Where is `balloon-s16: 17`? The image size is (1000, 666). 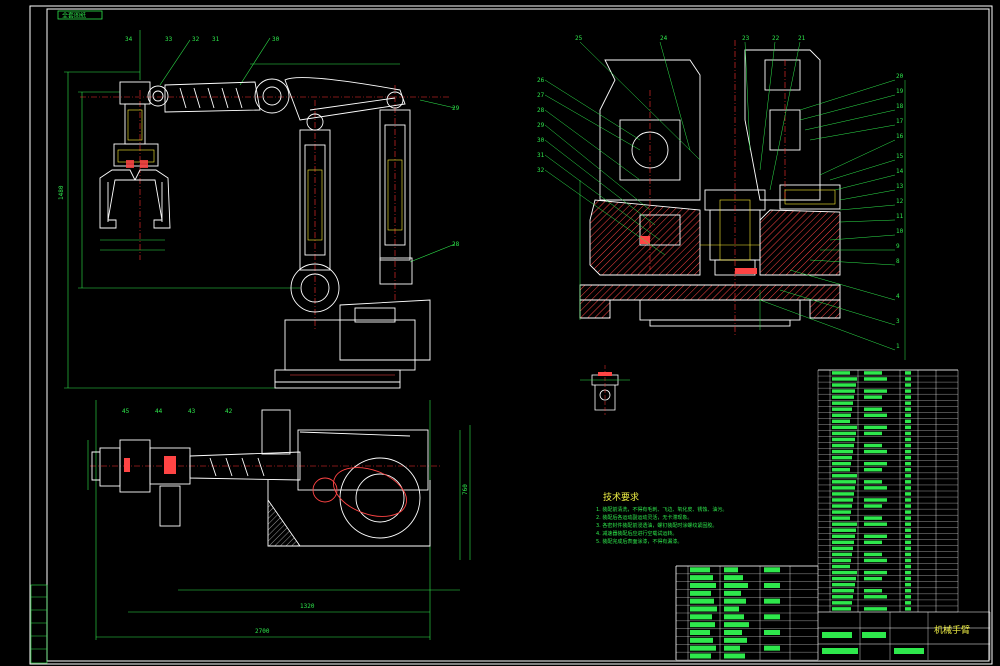
balloon-s16: 17 is located at coordinates (900, 121).